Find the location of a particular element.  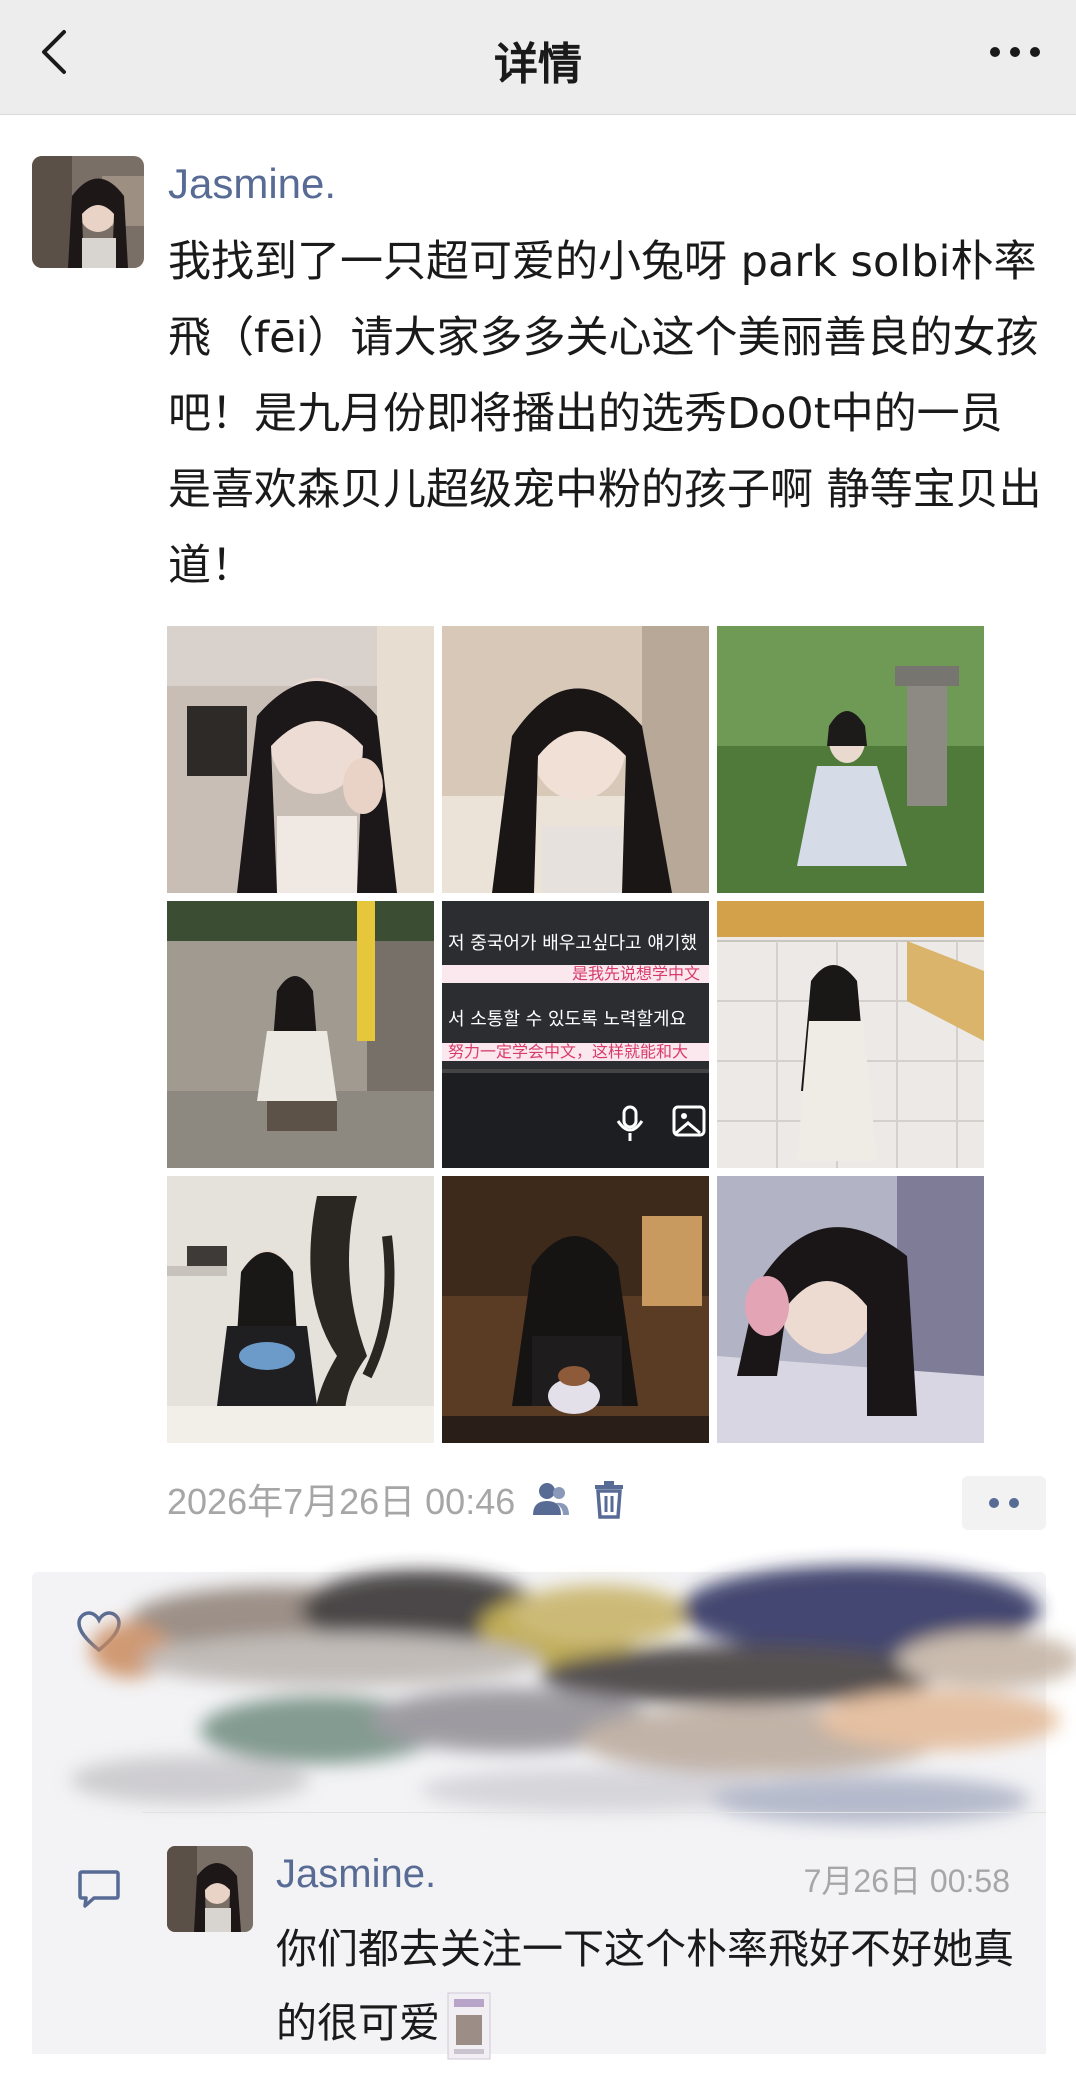

comment-text: 你们都去关注一下这个朴率飛好不好她真的很可爱 is located at coordinates (646, 1986).